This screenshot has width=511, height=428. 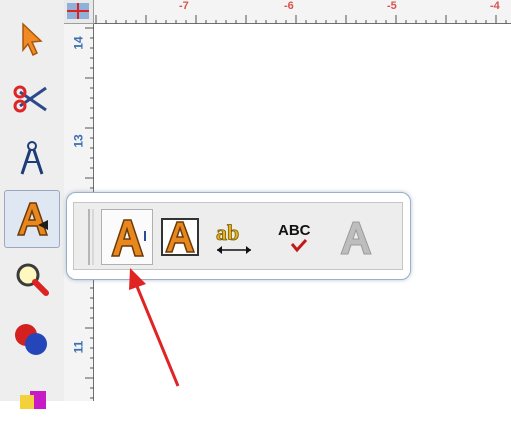 What do you see at coordinates (78, 43) in the screenshot?
I see `ruler-label: 14` at bounding box center [78, 43].